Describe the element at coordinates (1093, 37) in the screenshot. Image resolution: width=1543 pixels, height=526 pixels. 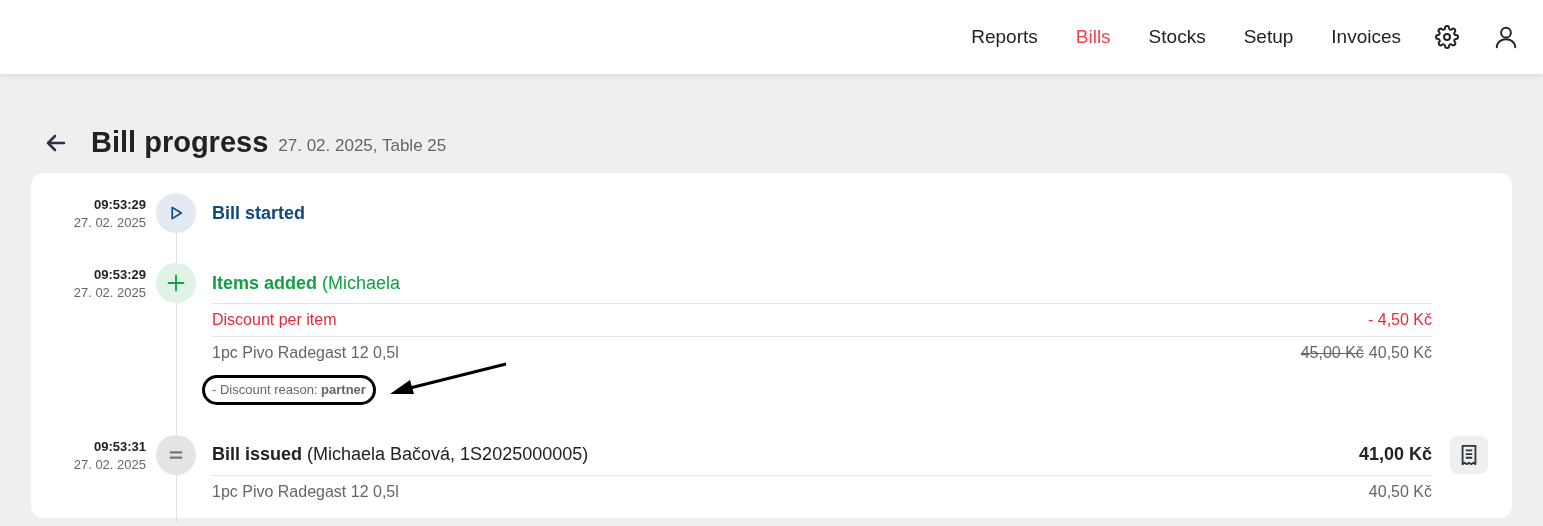
I see `nav-link: Bills` at that location.